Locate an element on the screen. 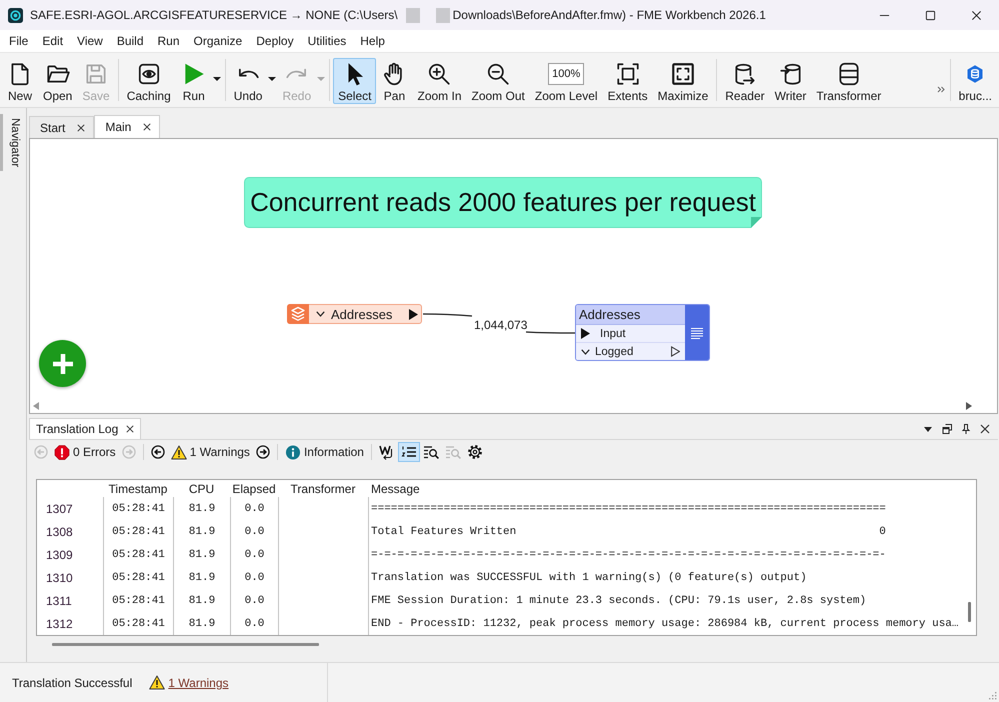  open-button: Open is located at coordinates (58, 81).